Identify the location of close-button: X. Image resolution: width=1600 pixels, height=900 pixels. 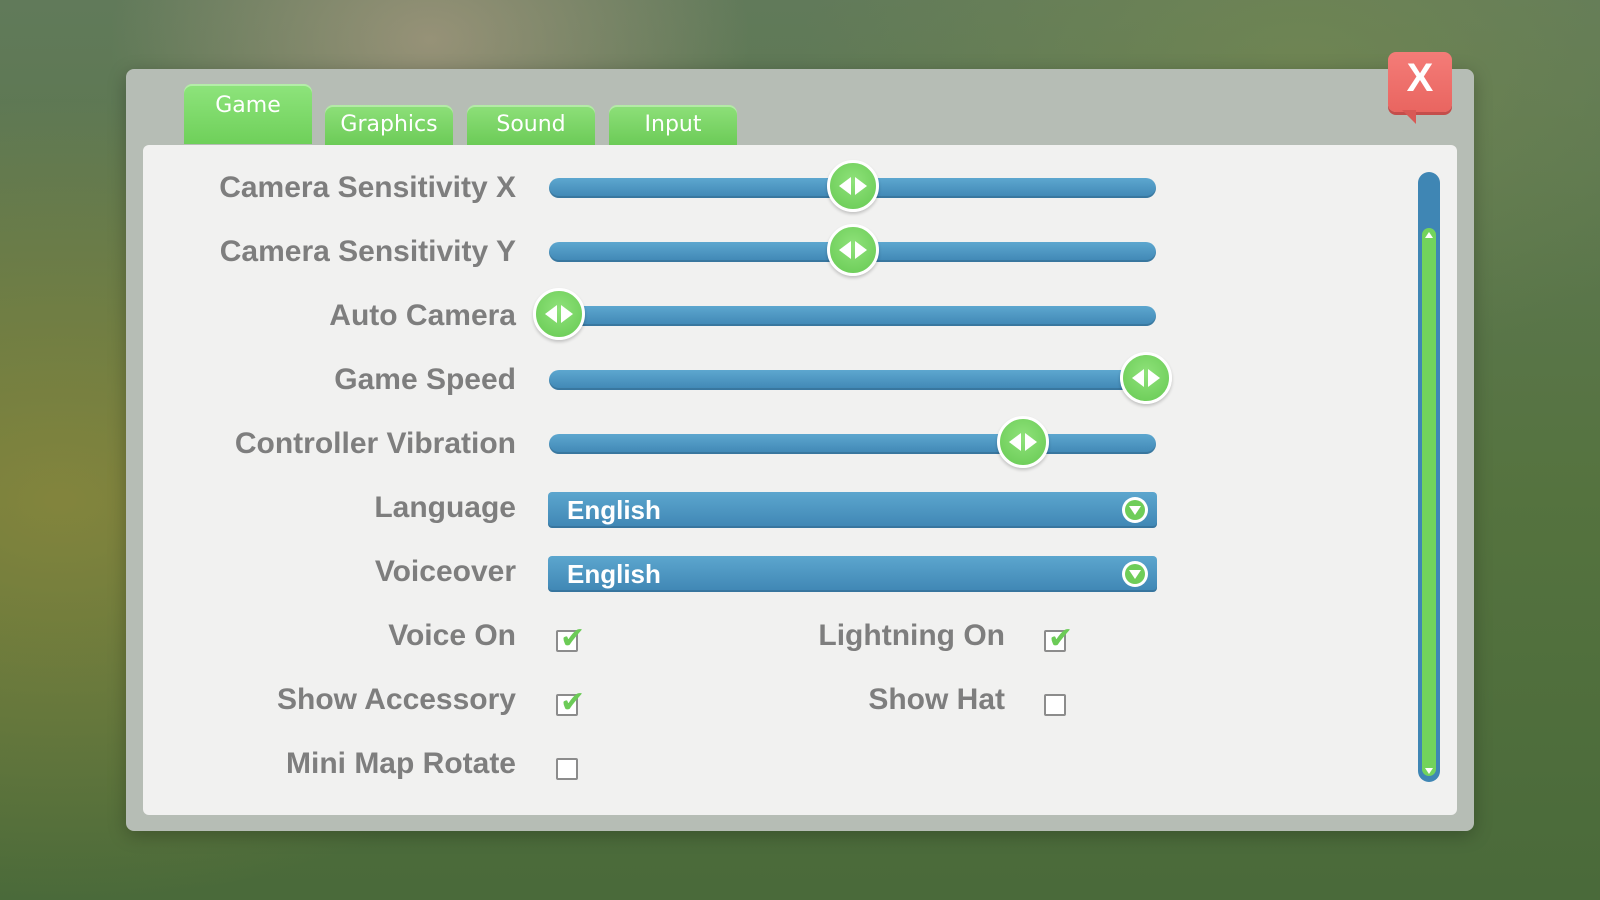
(1420, 88).